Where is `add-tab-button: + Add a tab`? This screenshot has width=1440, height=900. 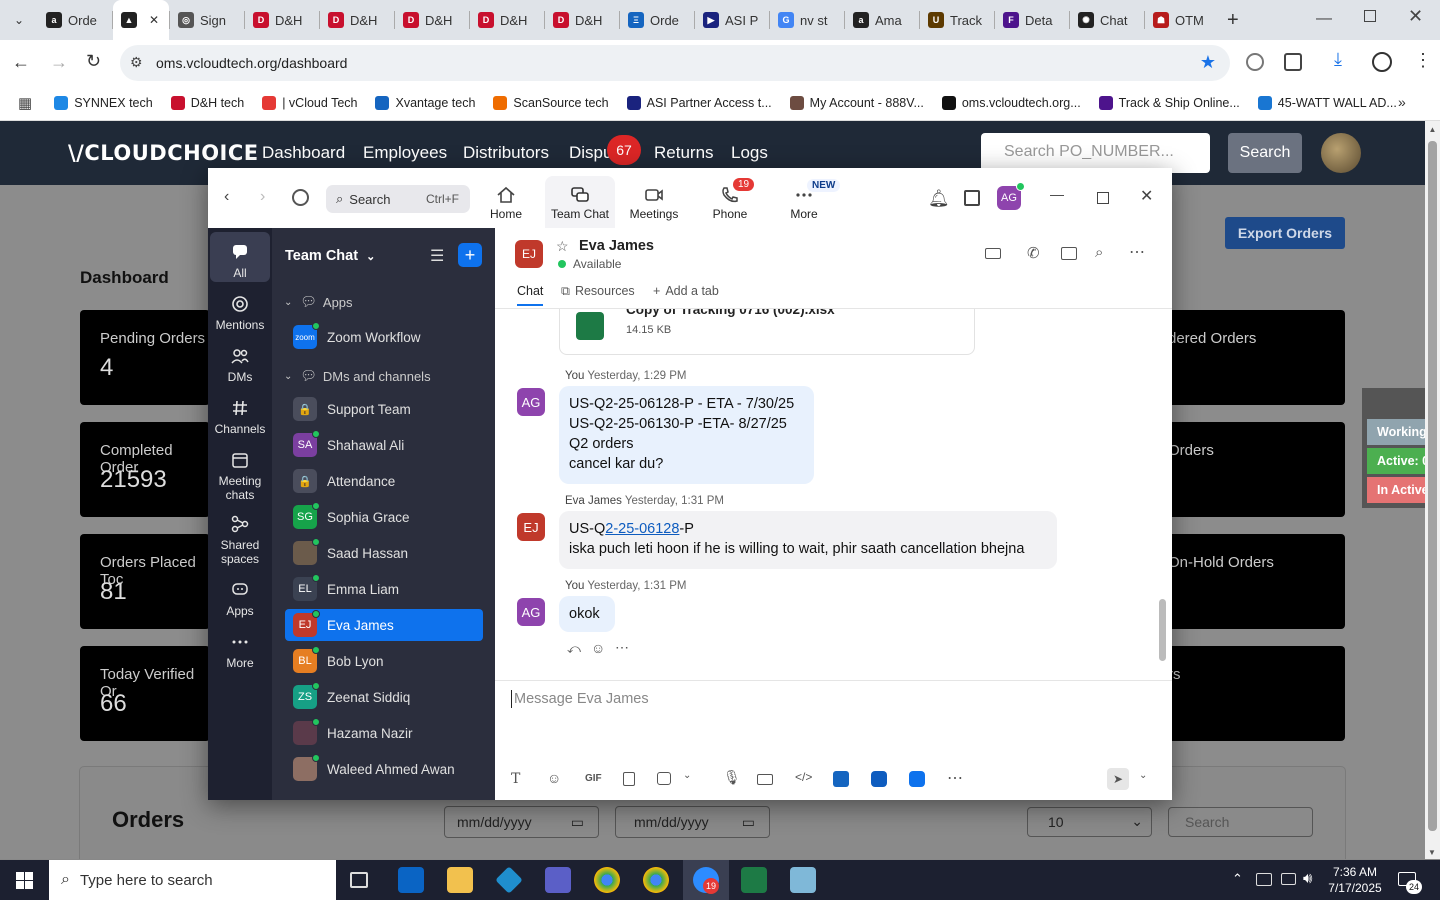 add-tab-button: + Add a tab is located at coordinates (686, 291).